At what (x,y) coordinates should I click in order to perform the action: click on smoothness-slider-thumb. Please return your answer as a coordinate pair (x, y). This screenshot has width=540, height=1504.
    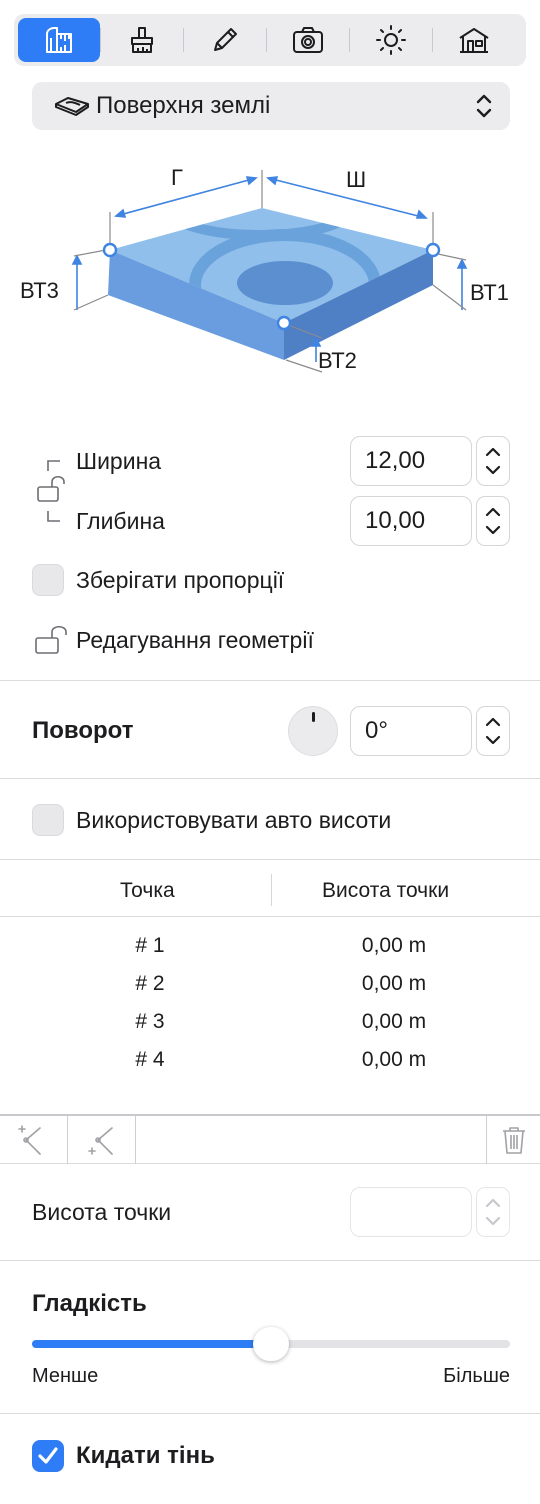
    Looking at the image, I should click on (271, 1344).